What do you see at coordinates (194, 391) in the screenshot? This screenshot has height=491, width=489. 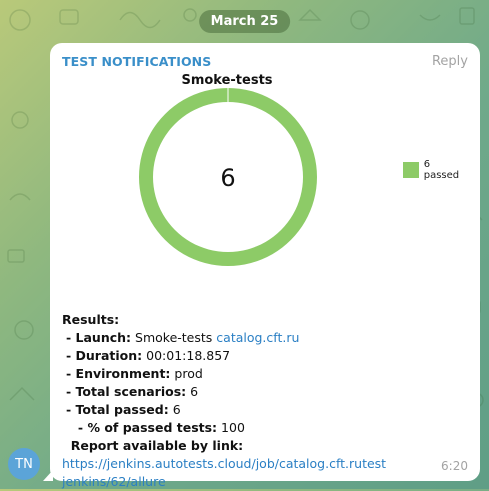 I see `total-scenarios-value: 6` at bounding box center [194, 391].